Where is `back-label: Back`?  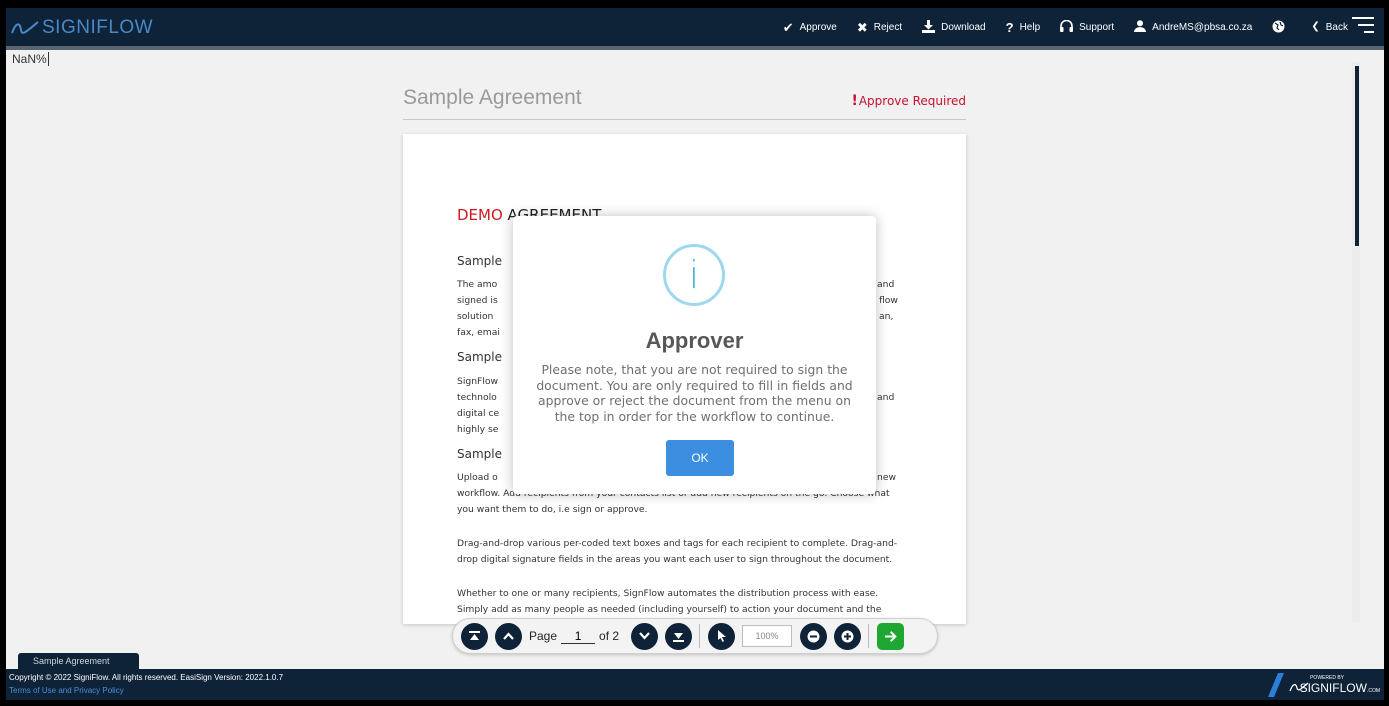
back-label: Back is located at coordinates (1336, 27).